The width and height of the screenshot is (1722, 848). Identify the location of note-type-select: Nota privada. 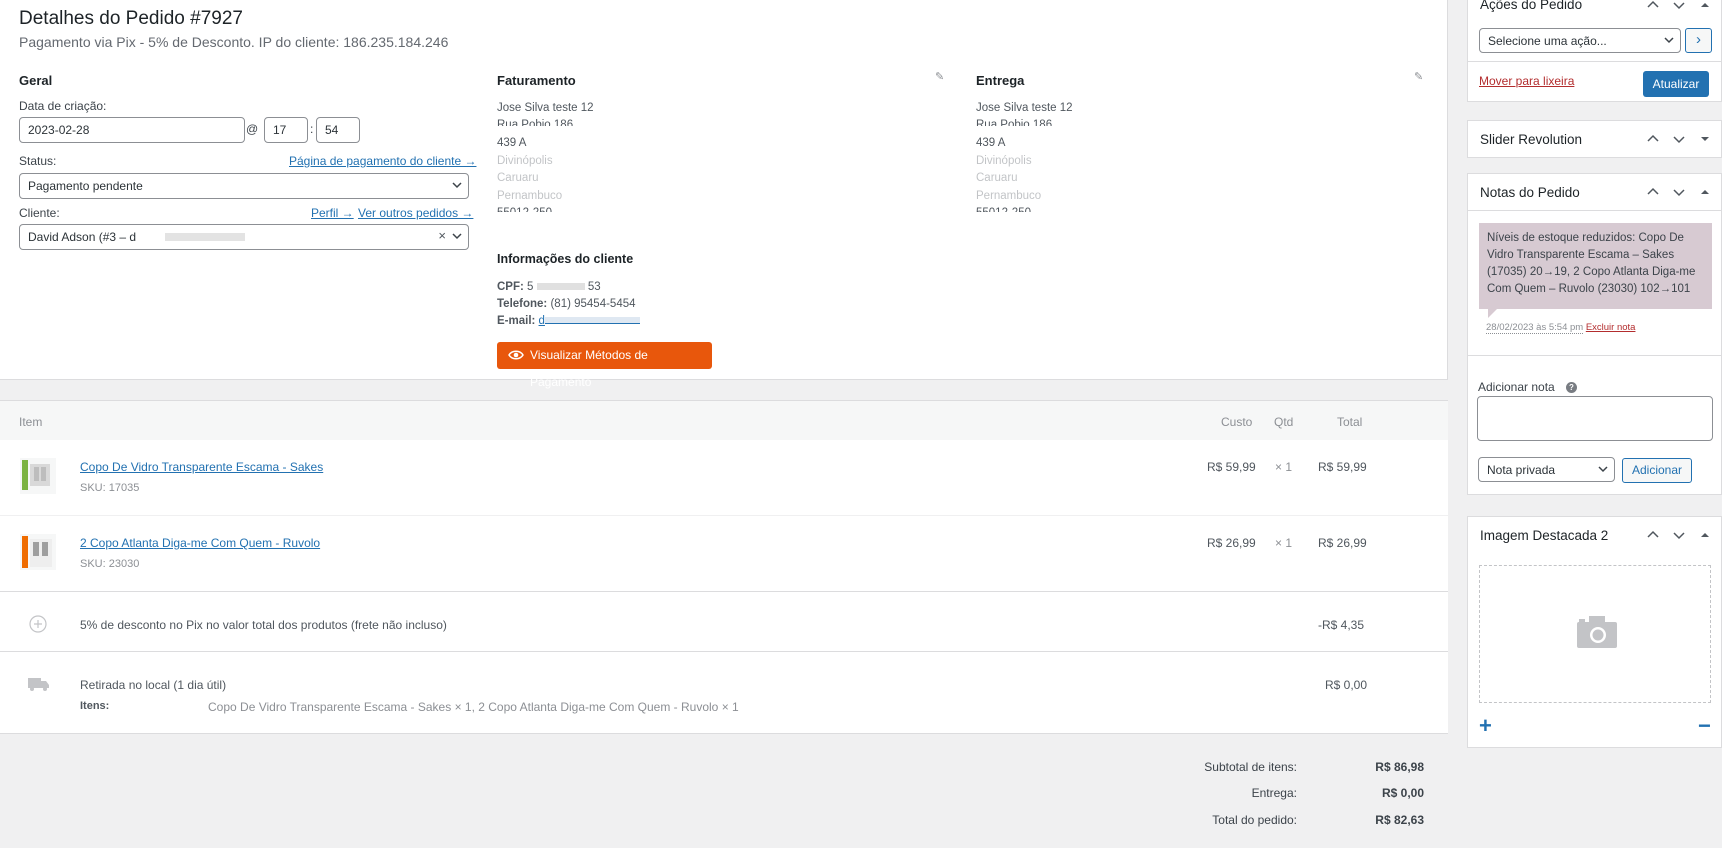
(1546, 469).